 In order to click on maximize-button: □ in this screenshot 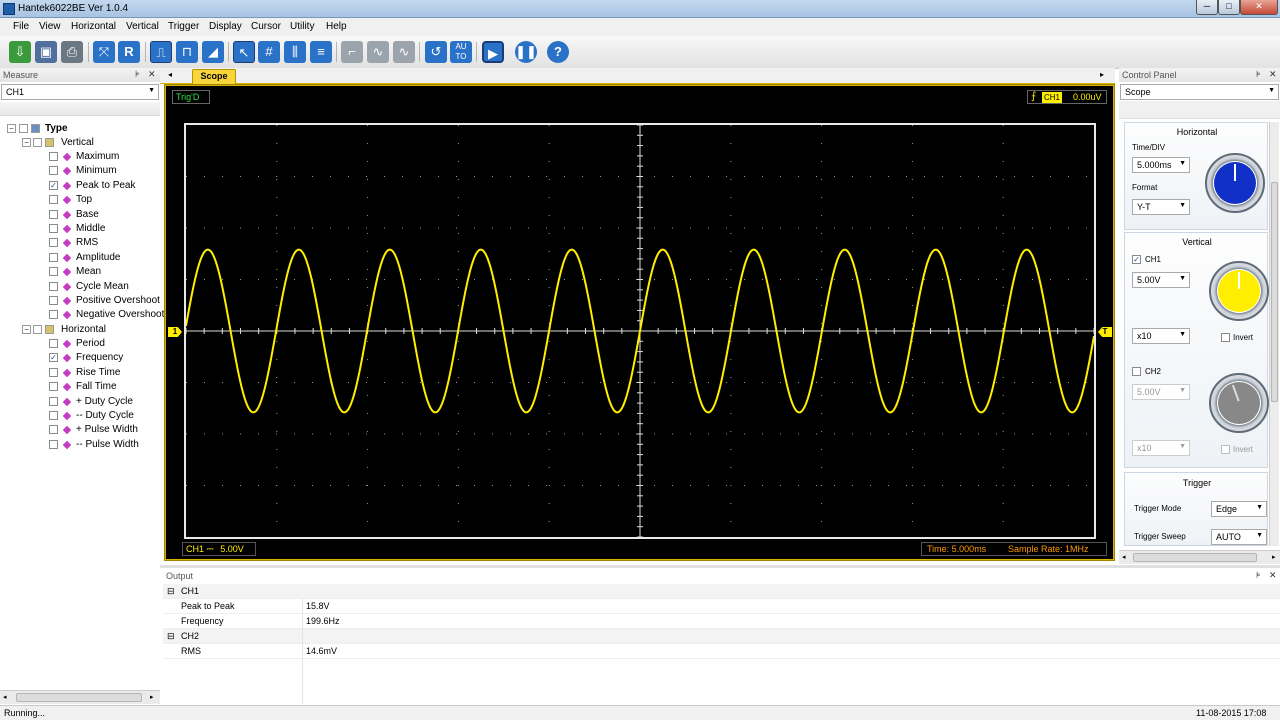, I will do `click(1229, 7)`.